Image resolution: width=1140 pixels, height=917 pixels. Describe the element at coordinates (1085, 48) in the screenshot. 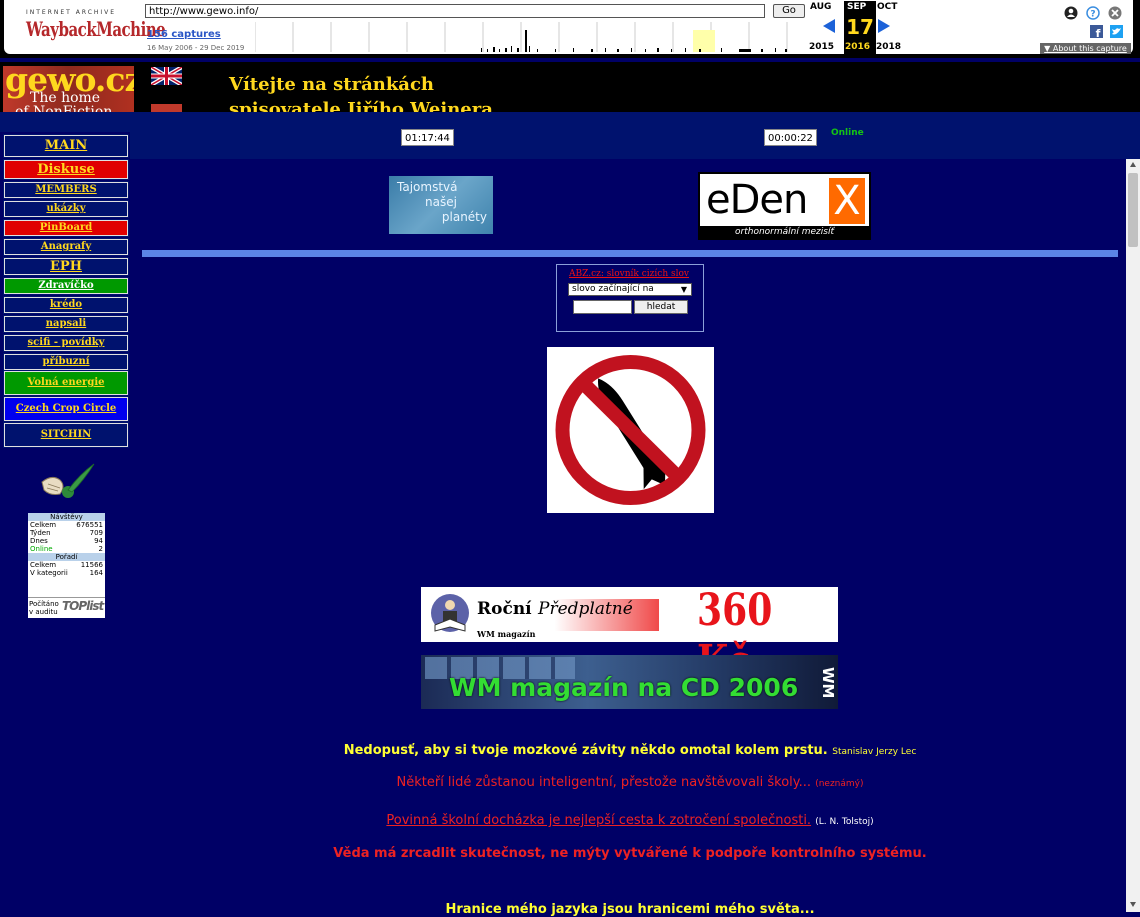

I see `about-capture-button: ▼ About this capture` at that location.